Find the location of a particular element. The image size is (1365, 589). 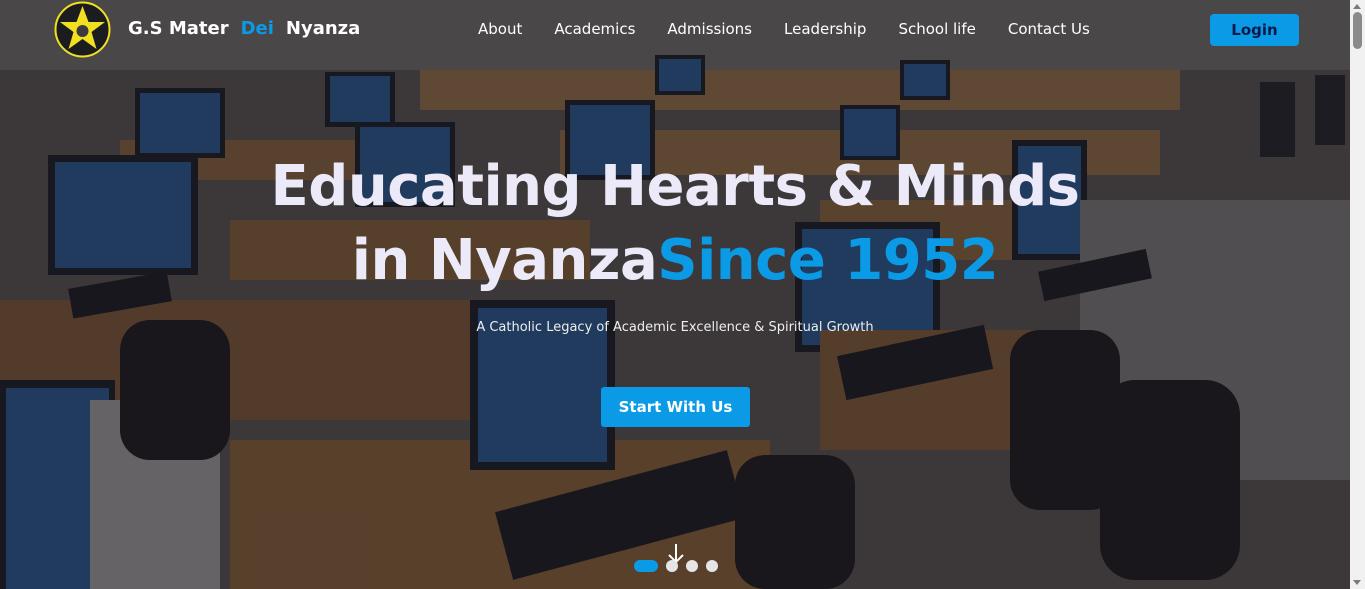

brand-name: G.S Mater Dei Nyanza is located at coordinates (250, 28).